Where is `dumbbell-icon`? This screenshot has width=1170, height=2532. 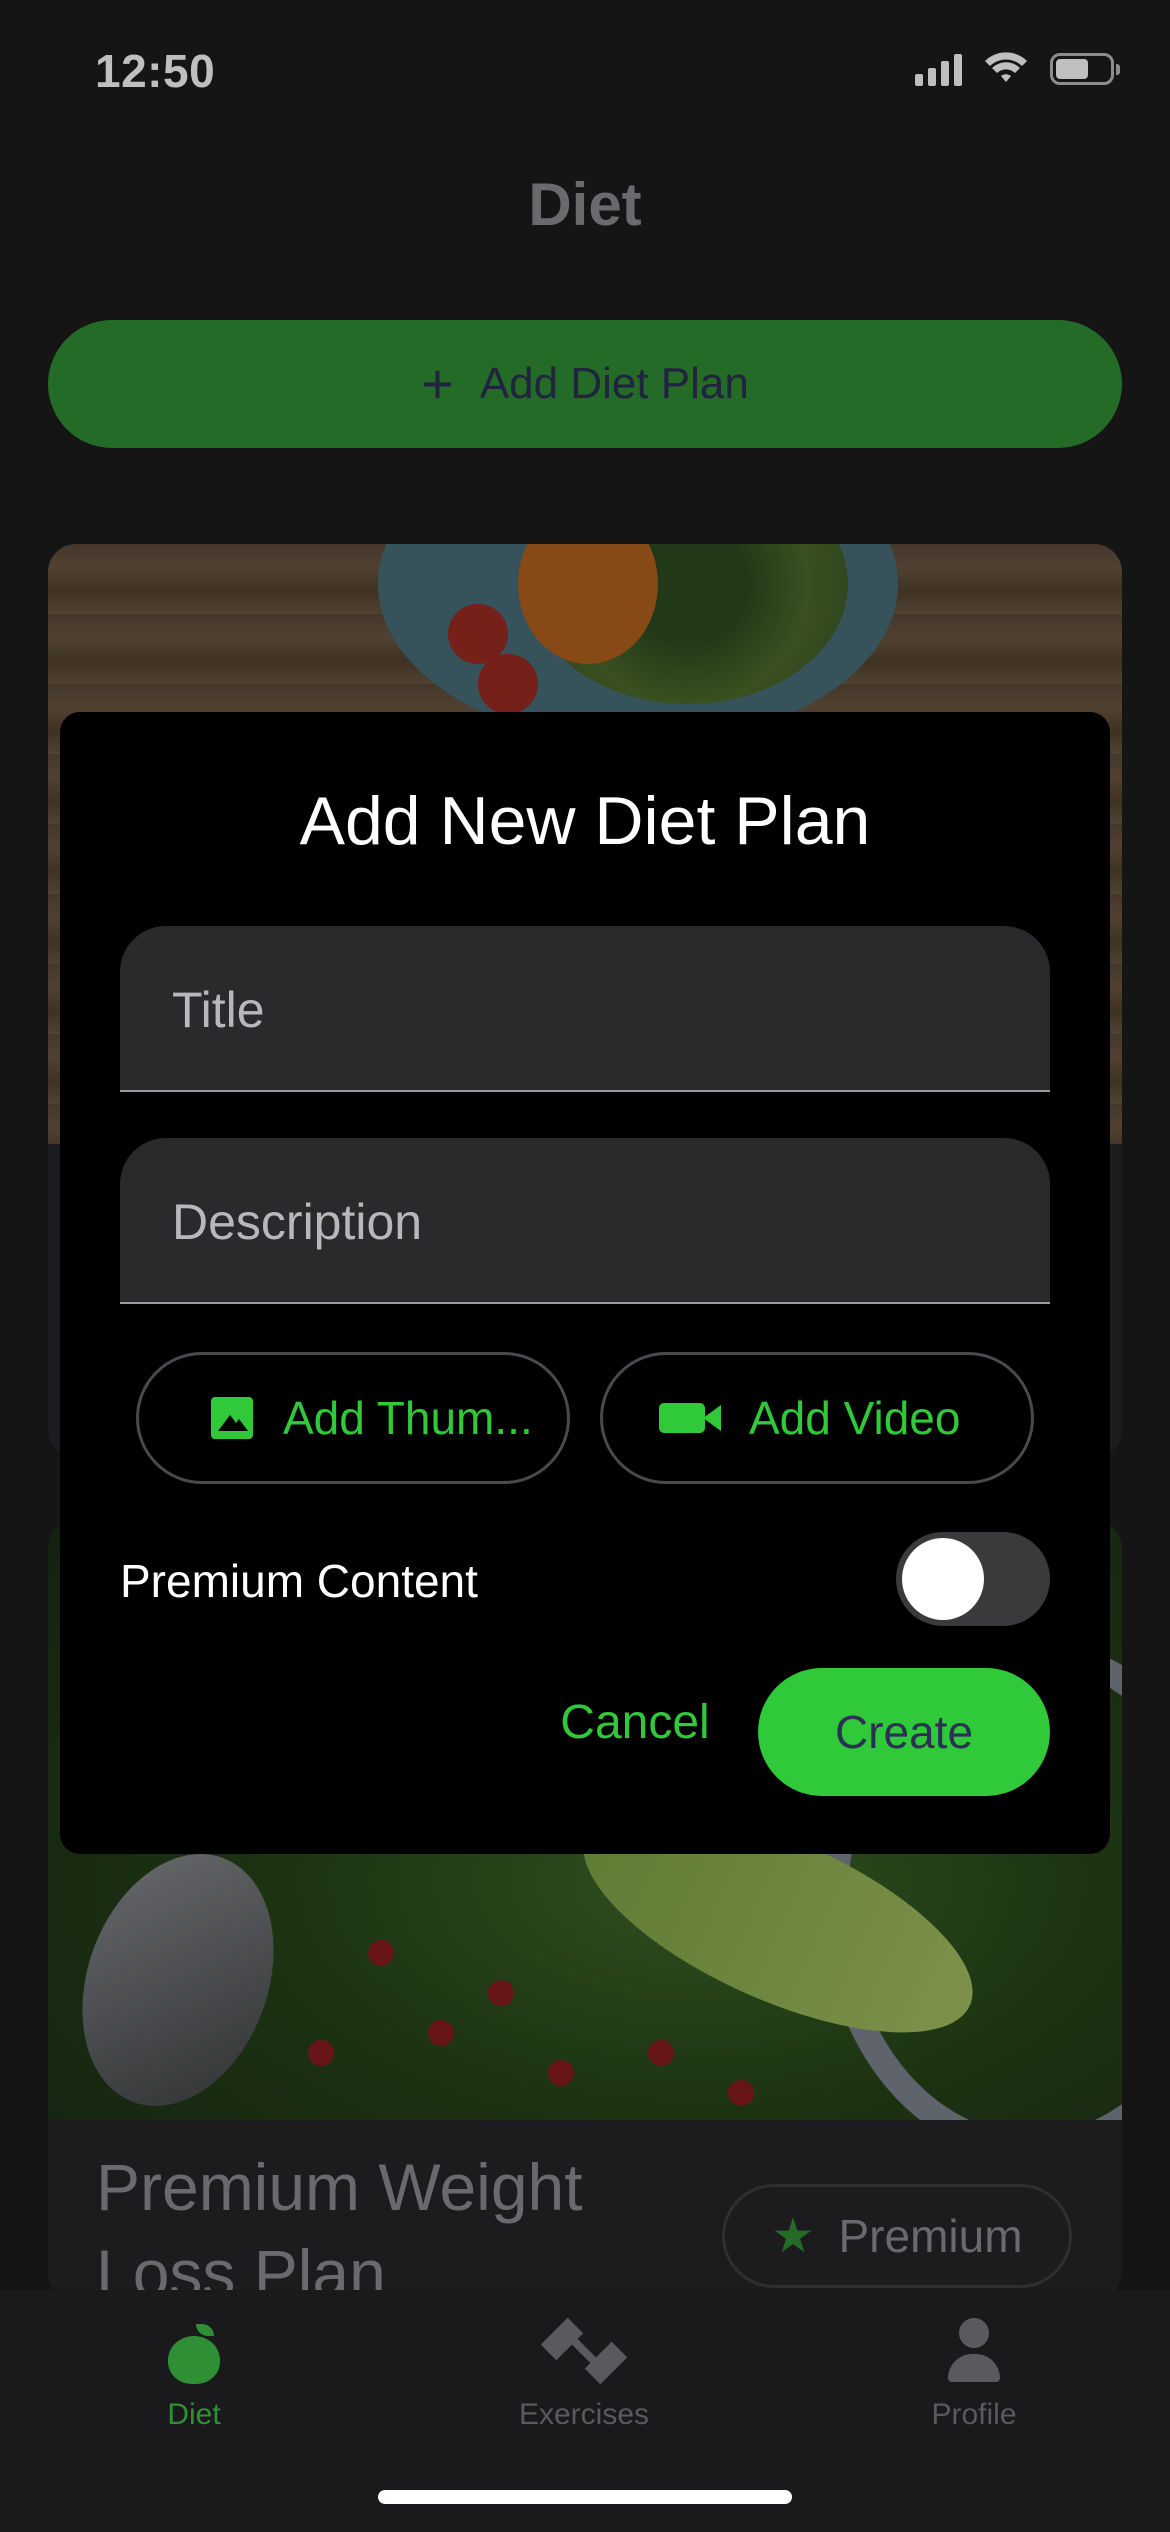
dumbbell-icon is located at coordinates (584, 2351).